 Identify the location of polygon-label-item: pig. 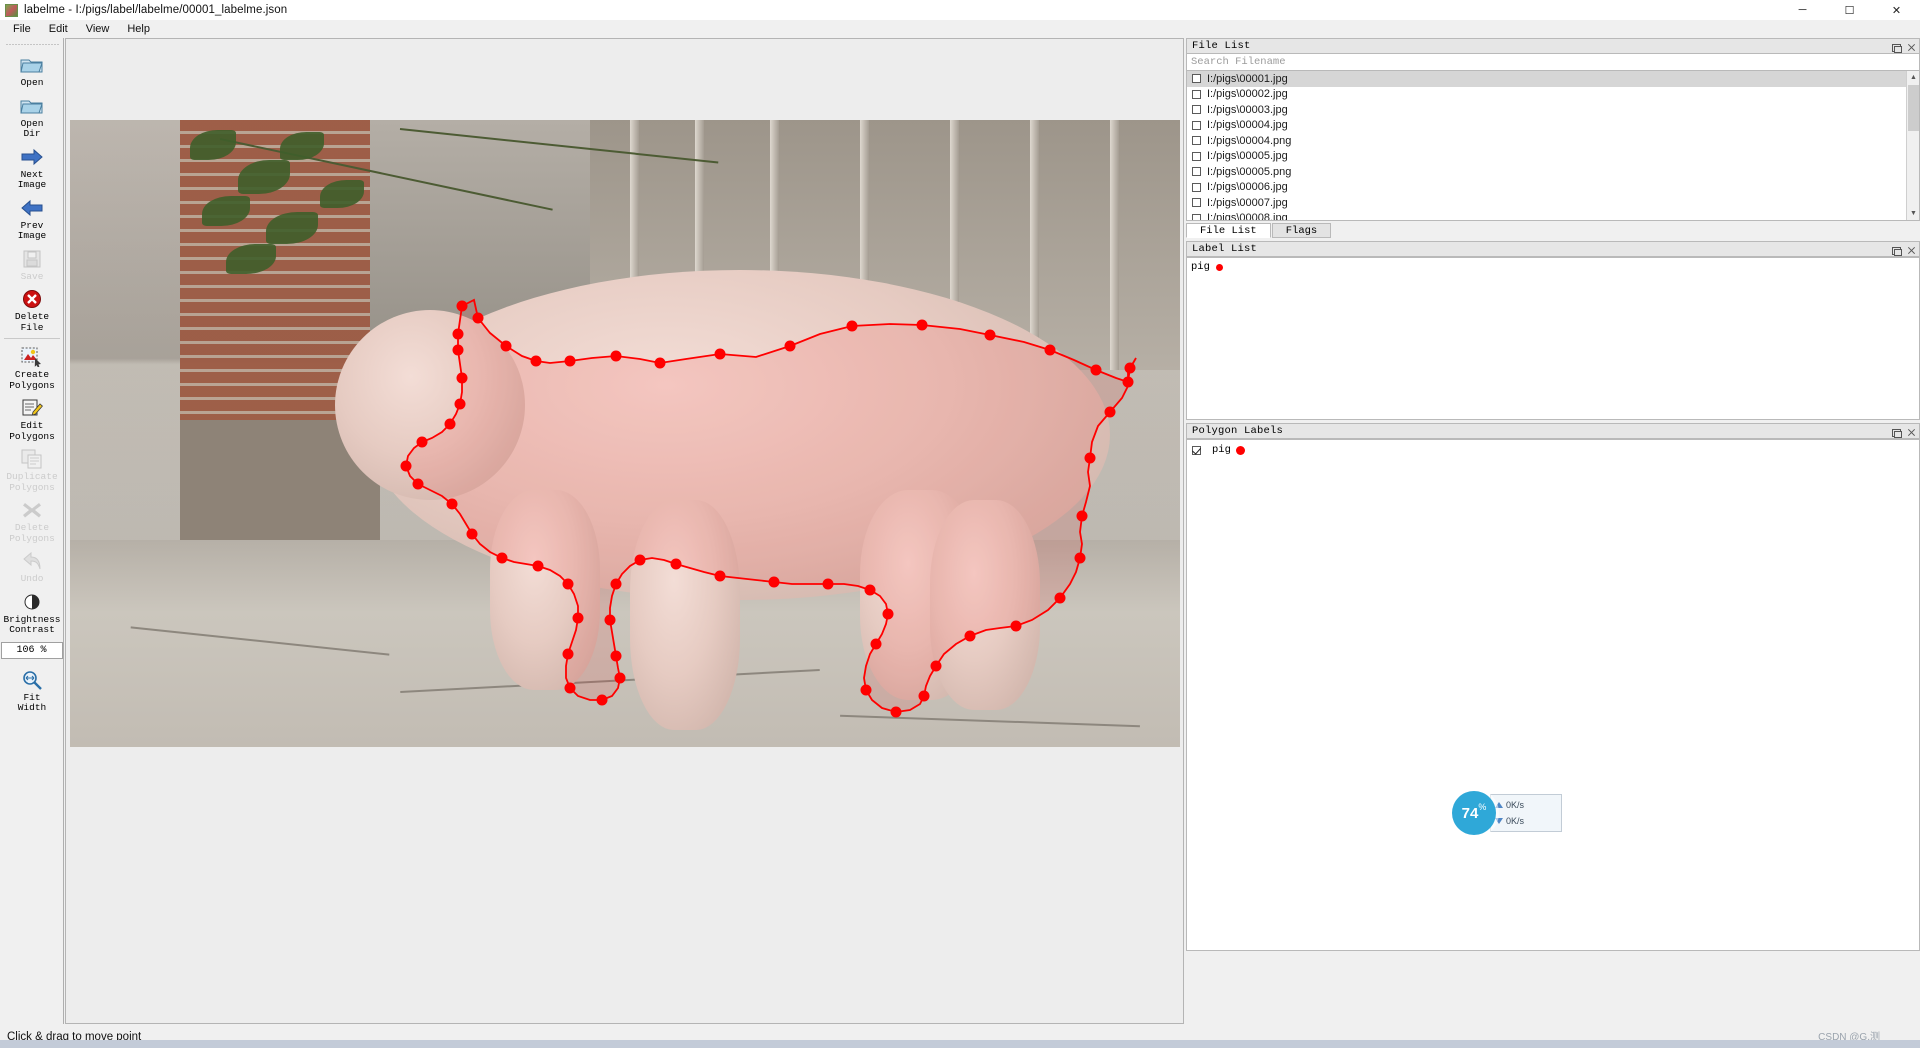
(1553, 448).